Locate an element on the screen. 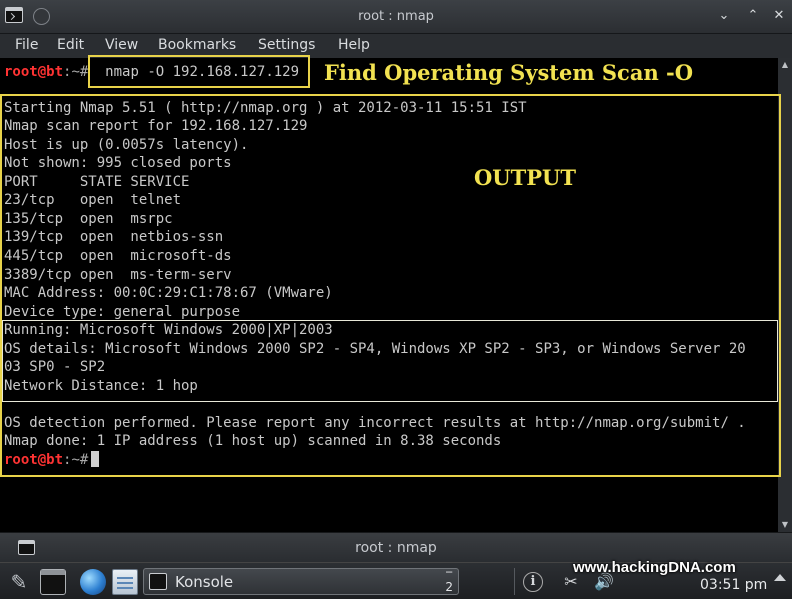 The image size is (792, 599). output-annotation: OUTPUT is located at coordinates (525, 177).